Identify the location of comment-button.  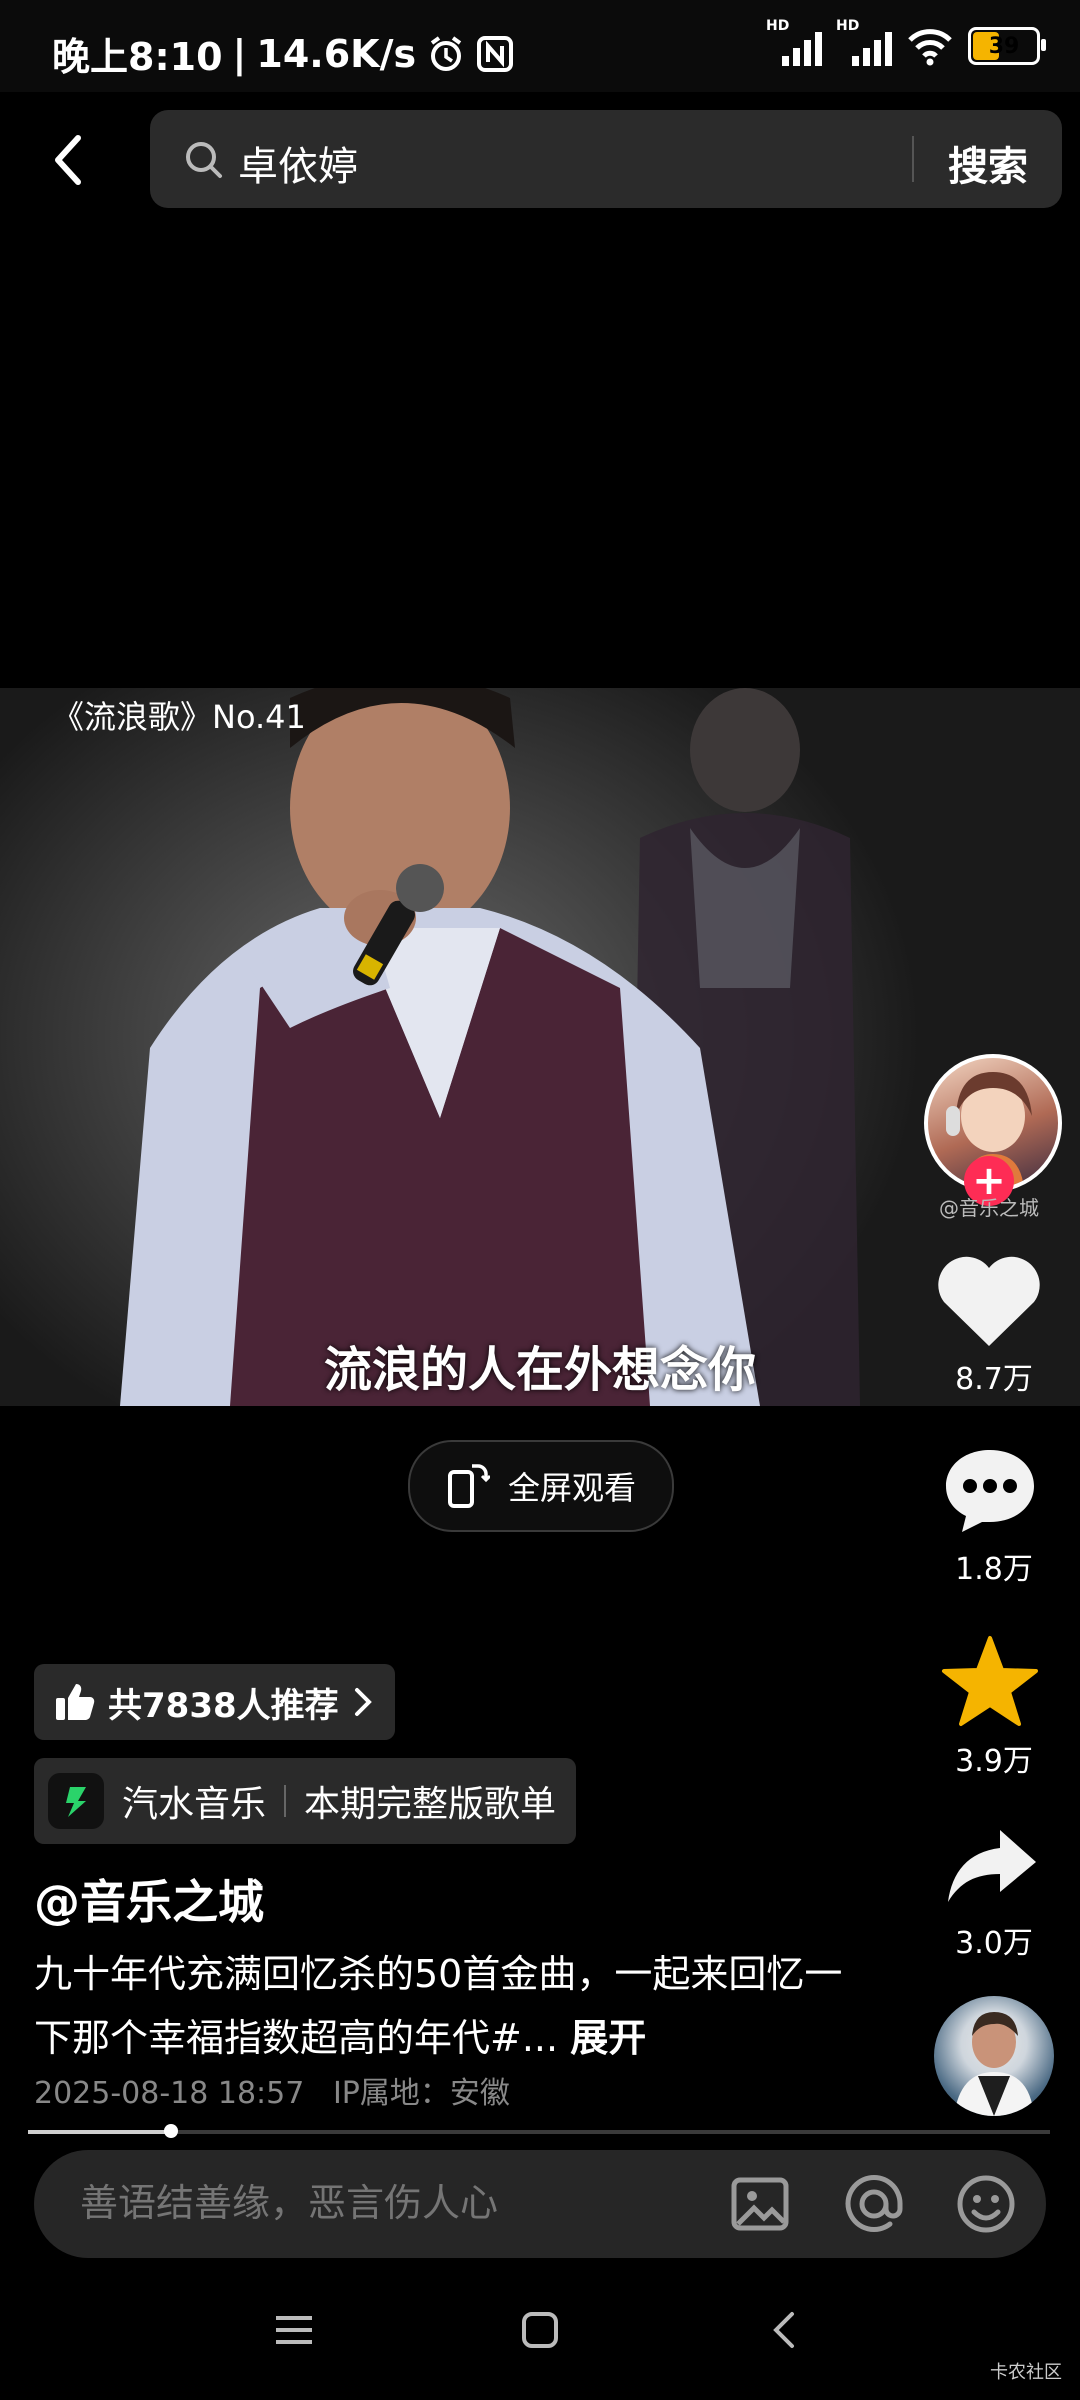
(990, 1492).